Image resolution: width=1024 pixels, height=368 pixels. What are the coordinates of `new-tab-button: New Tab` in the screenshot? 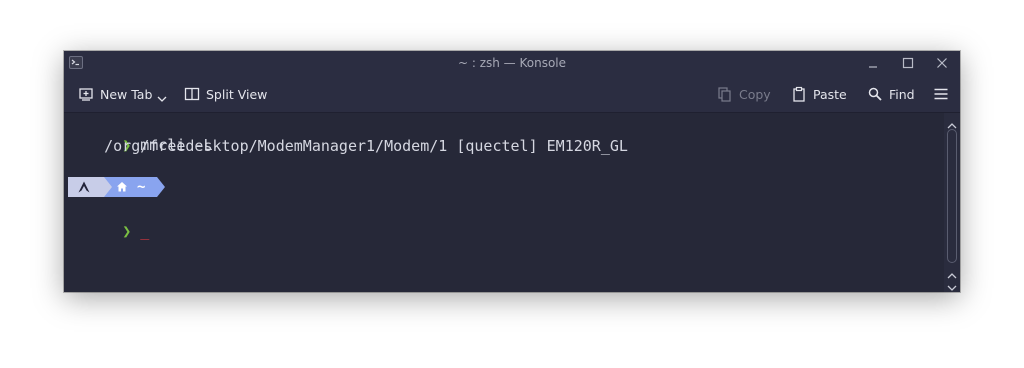 It's located at (122, 94).